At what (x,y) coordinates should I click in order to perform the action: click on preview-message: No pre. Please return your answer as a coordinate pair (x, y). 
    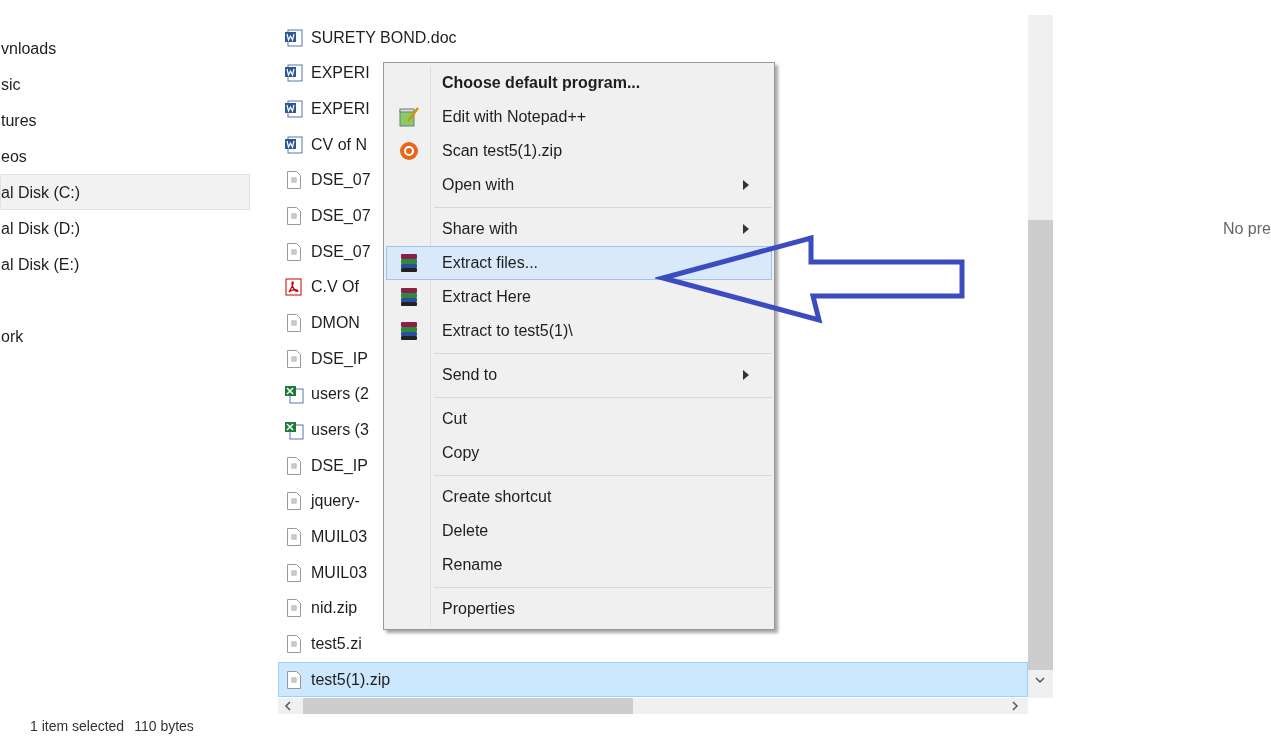
    Looking at the image, I should click on (1246, 228).